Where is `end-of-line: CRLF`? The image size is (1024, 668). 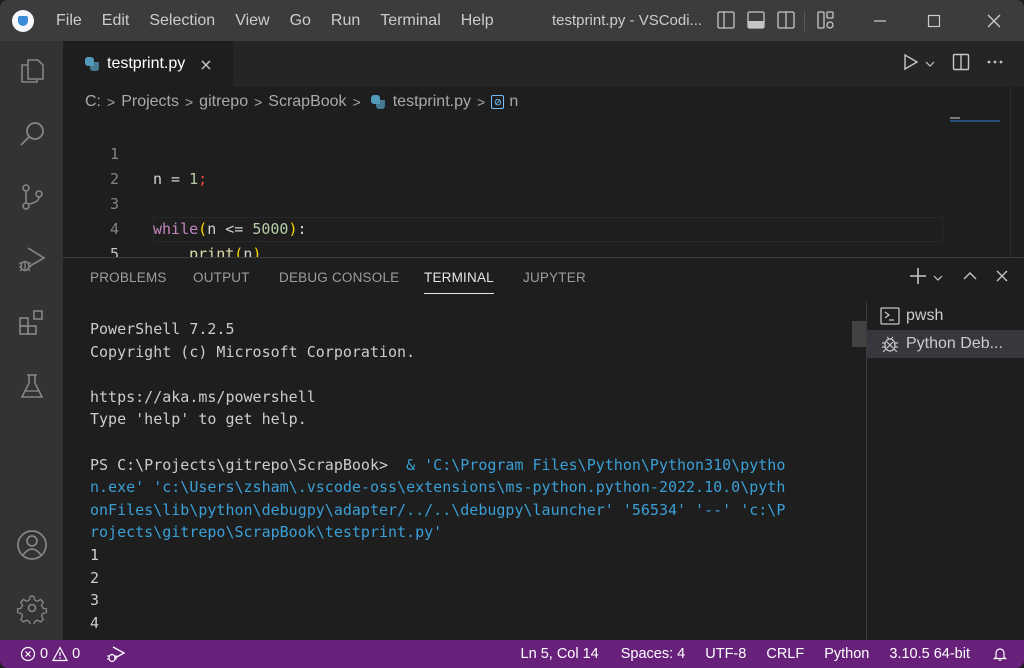
end-of-line: CRLF is located at coordinates (785, 654).